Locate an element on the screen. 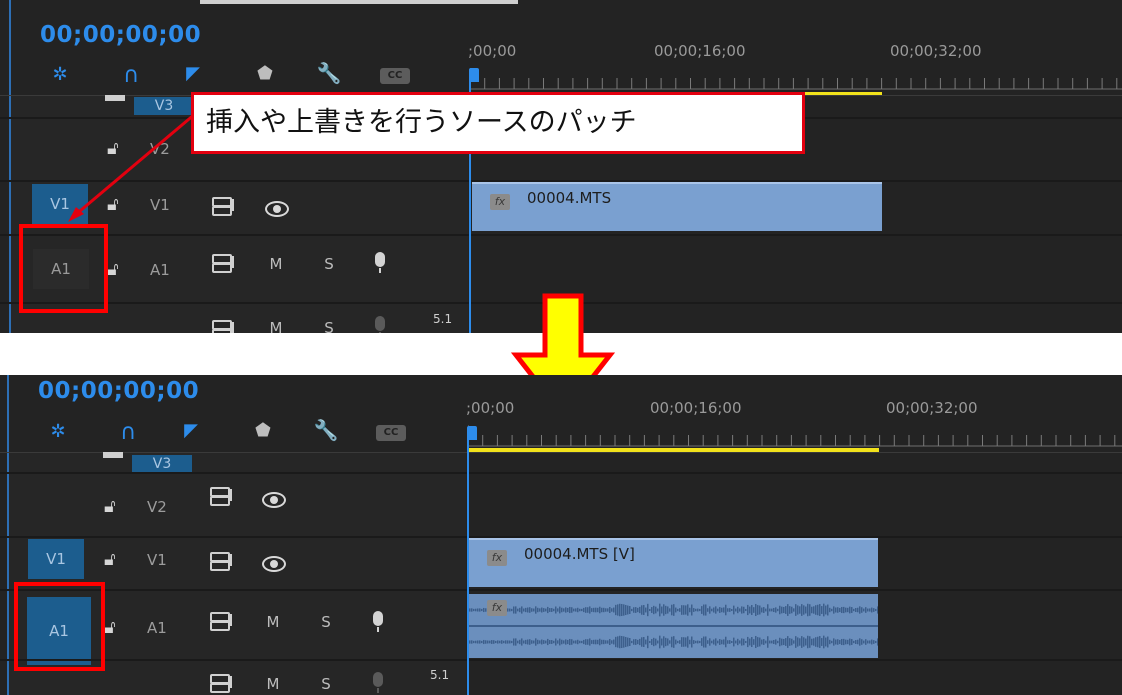 This screenshot has width=1122, height=695. video-clip: fx 00004.MTS is located at coordinates (677, 206).